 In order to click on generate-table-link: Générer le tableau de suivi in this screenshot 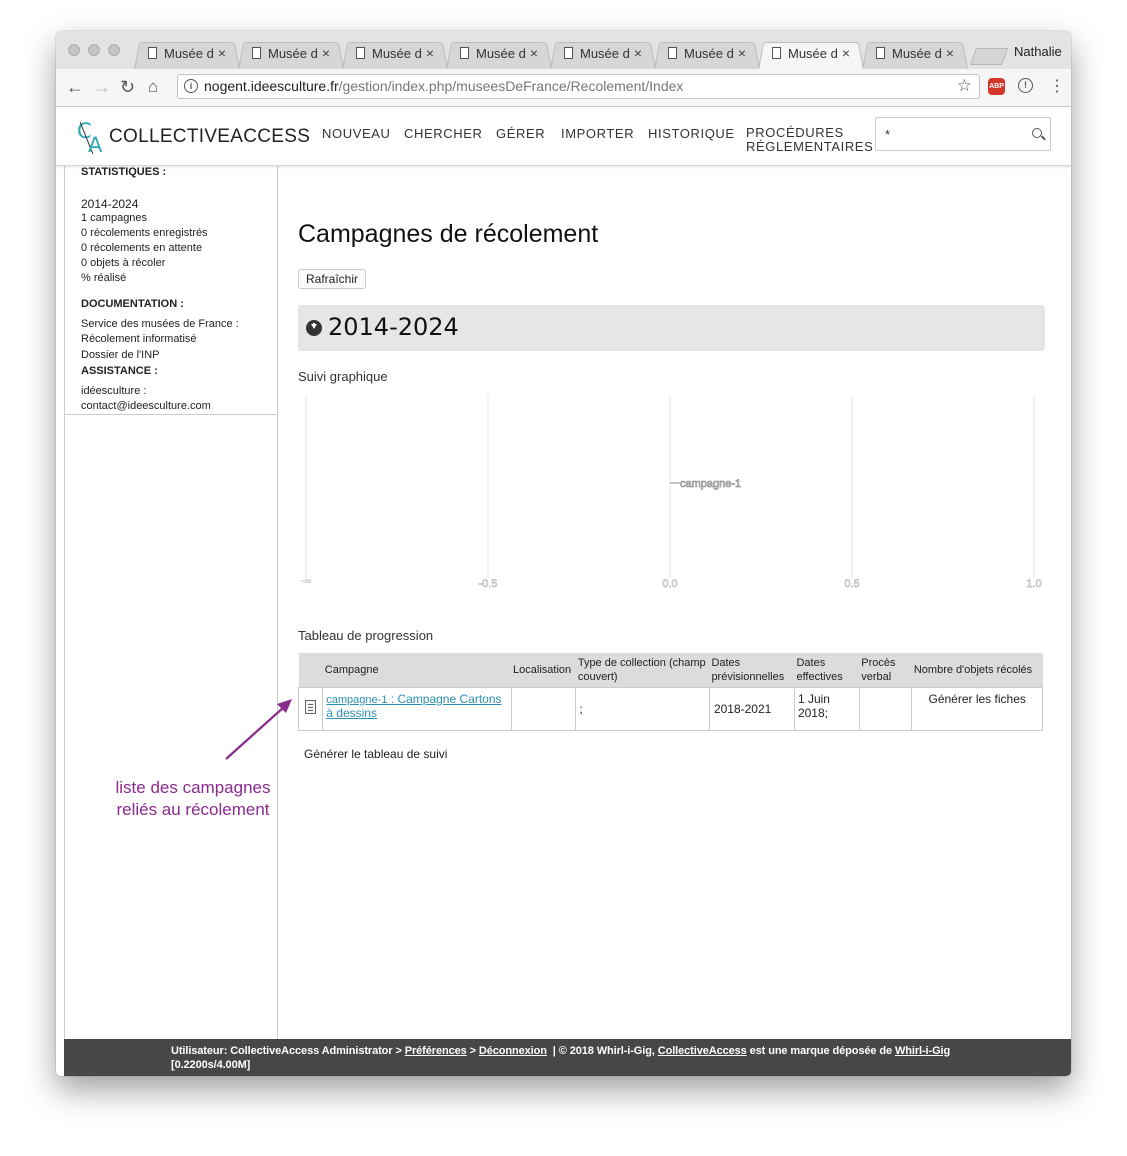, I will do `click(375, 754)`.